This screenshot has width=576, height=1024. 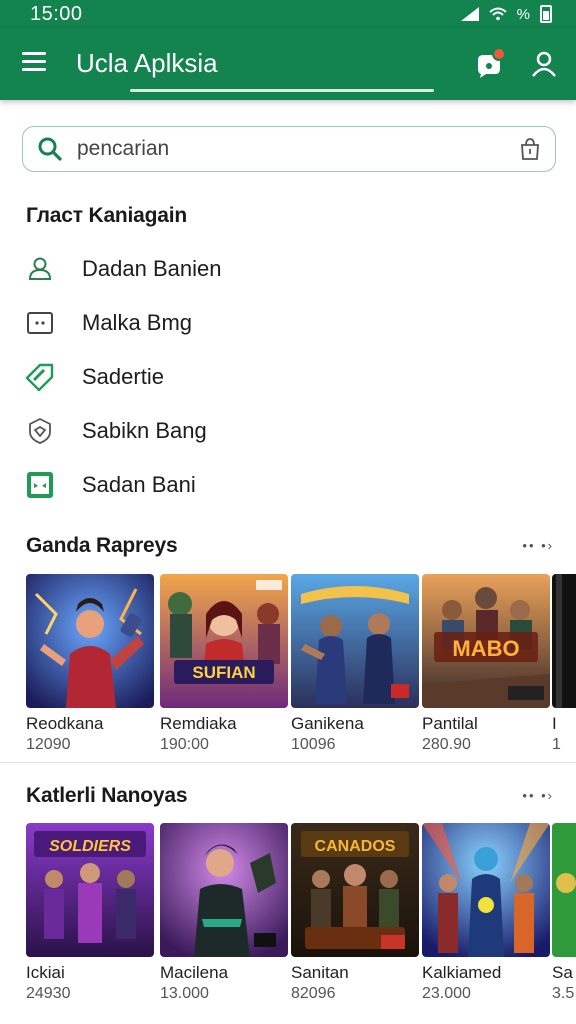 What do you see at coordinates (288, 64) in the screenshot?
I see `app-bar: Ucla Aplksia` at bounding box center [288, 64].